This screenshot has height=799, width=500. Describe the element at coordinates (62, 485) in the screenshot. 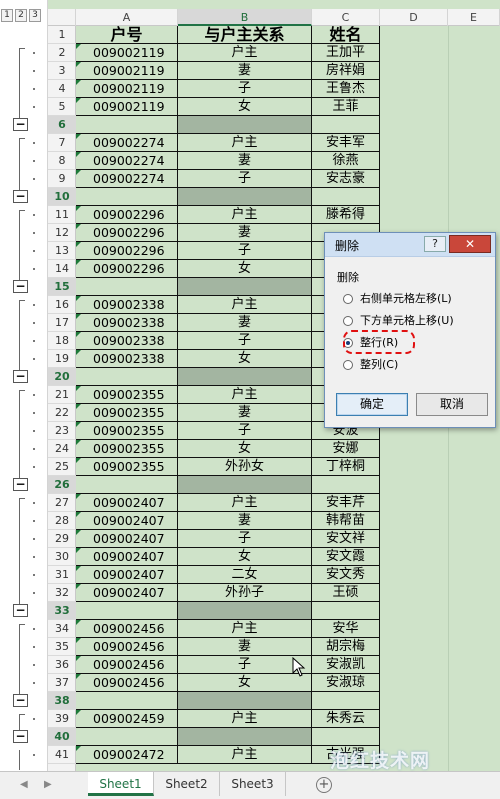

I see `row-number: 26` at that location.